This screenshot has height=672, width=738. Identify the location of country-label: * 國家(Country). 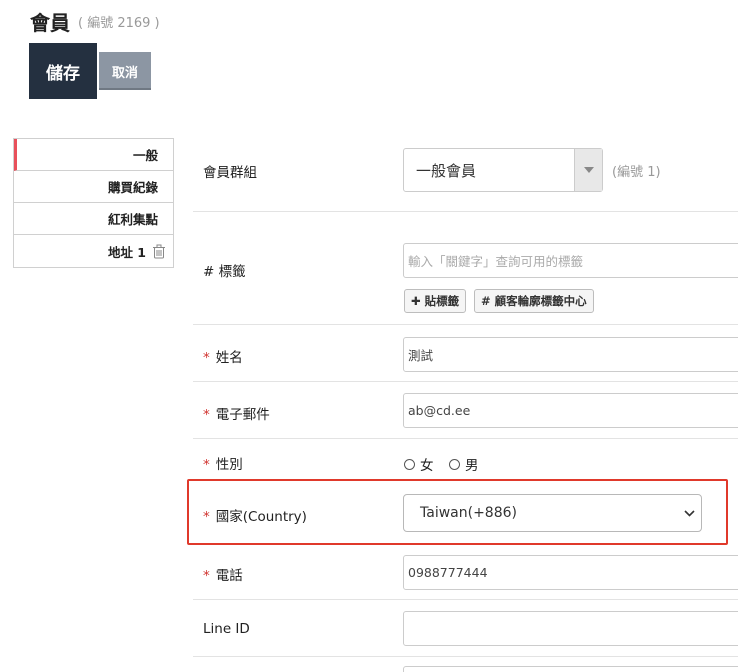
(255, 515).